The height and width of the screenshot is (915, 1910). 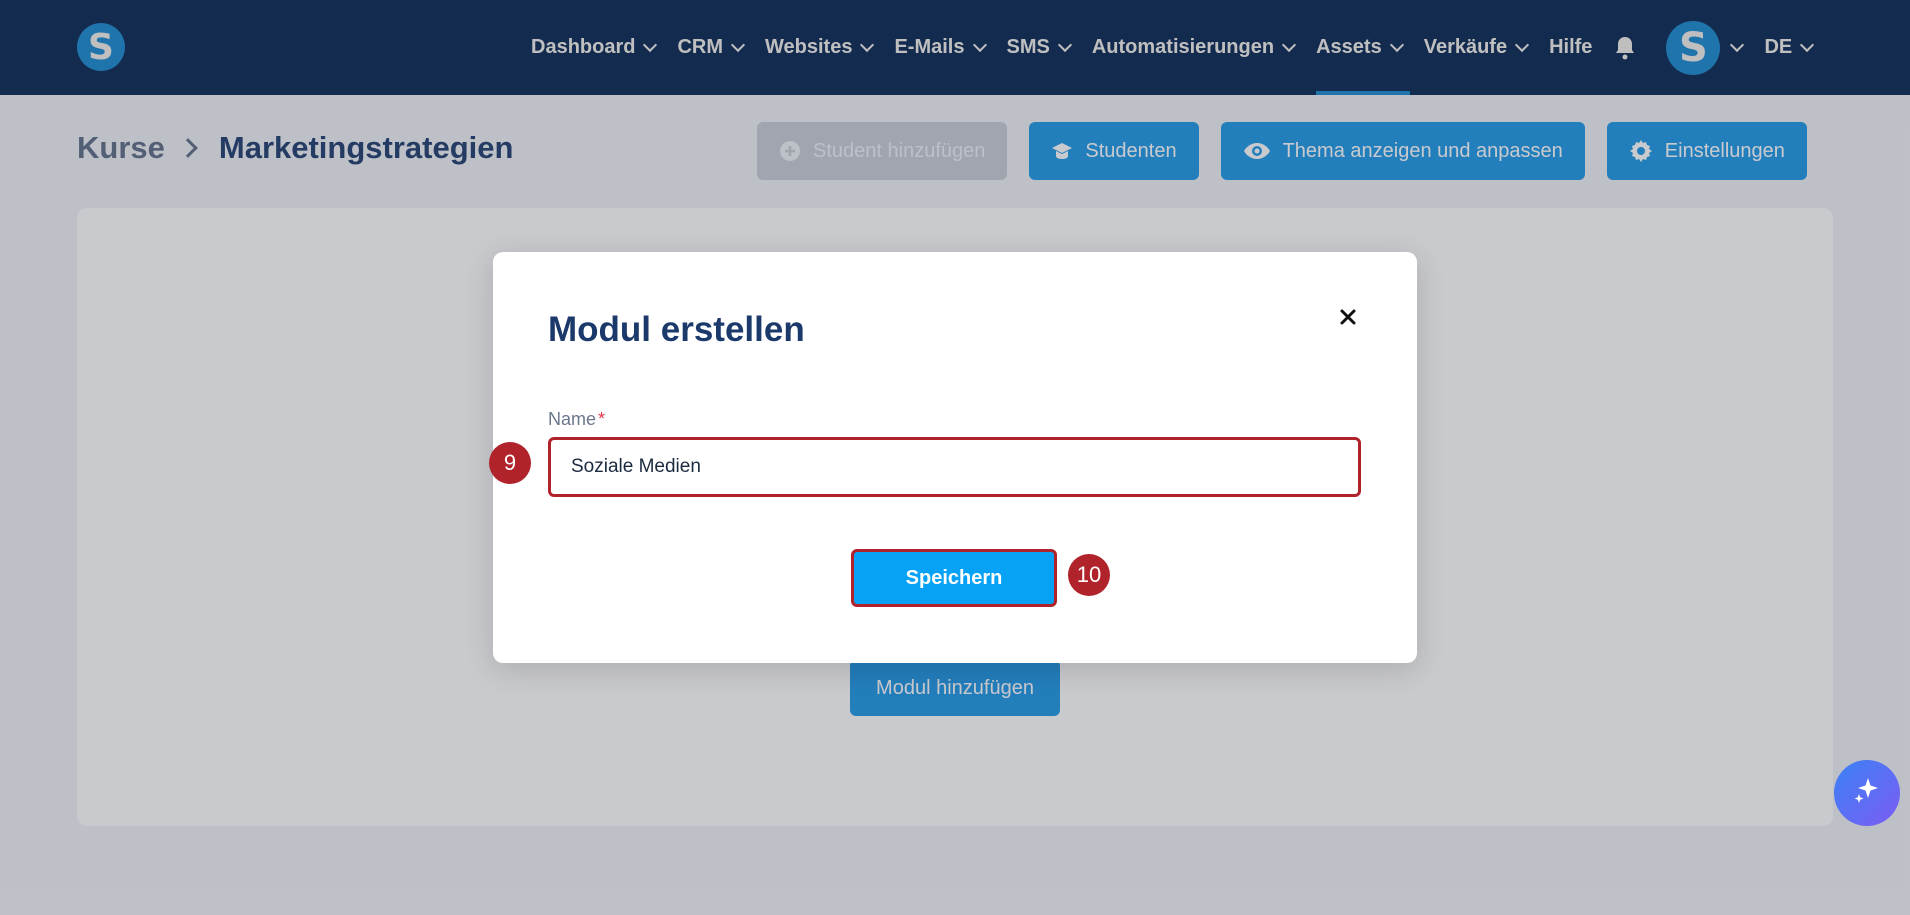 I want to click on required-mark: *, so click(x=602, y=419).